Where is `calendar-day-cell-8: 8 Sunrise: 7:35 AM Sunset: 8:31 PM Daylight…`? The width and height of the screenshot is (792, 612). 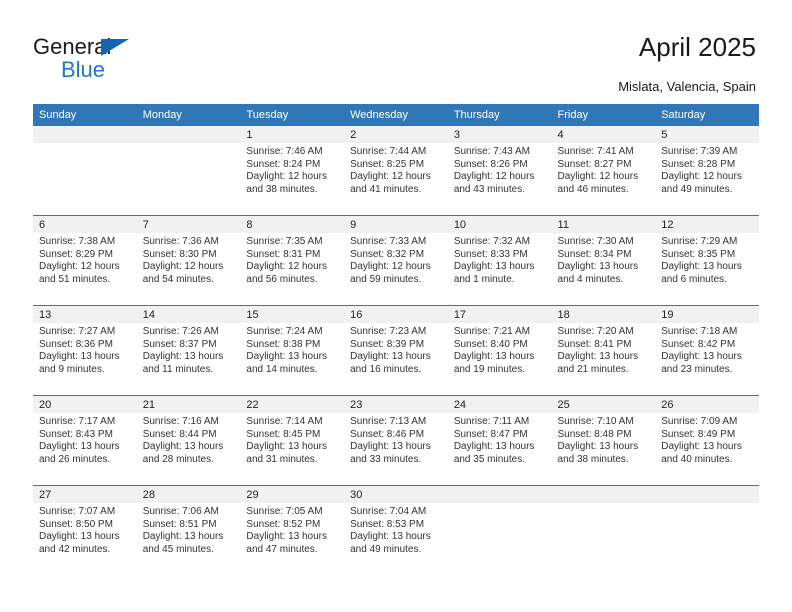 calendar-day-cell-8: 8 Sunrise: 7:35 AM Sunset: 8:31 PM Daylight… is located at coordinates (292, 260).